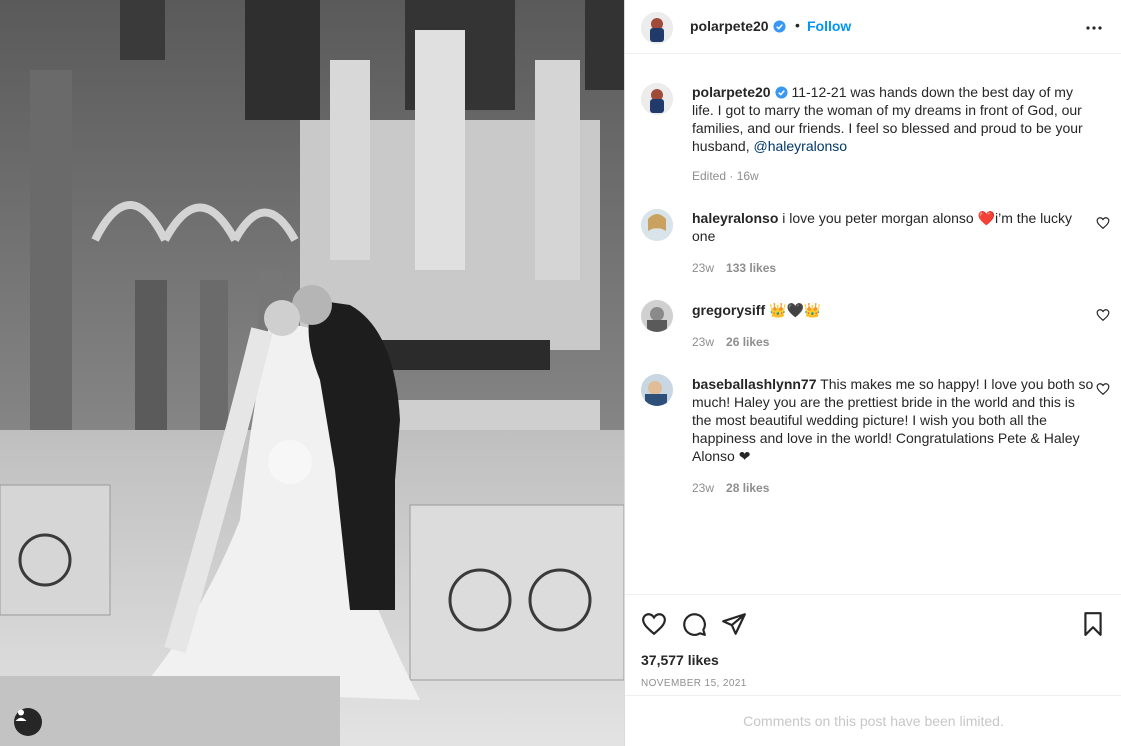 The width and height of the screenshot is (1121, 746). I want to click on comment-text: gregorysiff 👑🖤👑, so click(894, 310).